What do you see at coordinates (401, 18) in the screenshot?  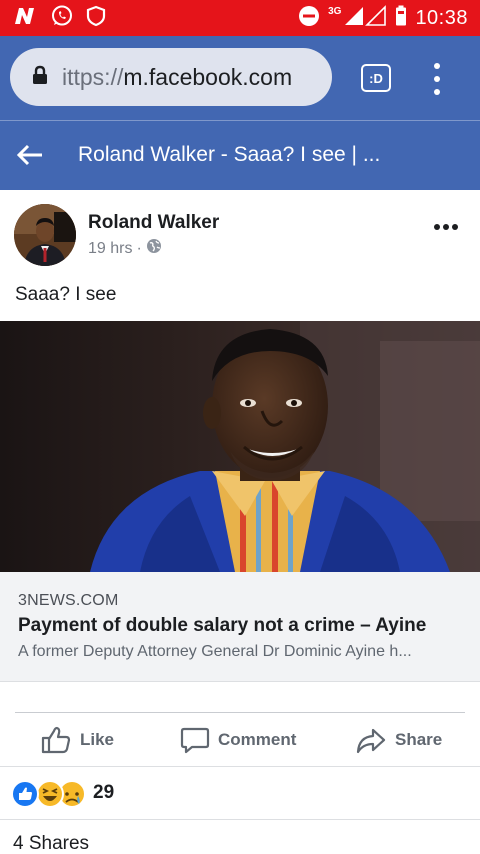 I see `battery-icon` at bounding box center [401, 18].